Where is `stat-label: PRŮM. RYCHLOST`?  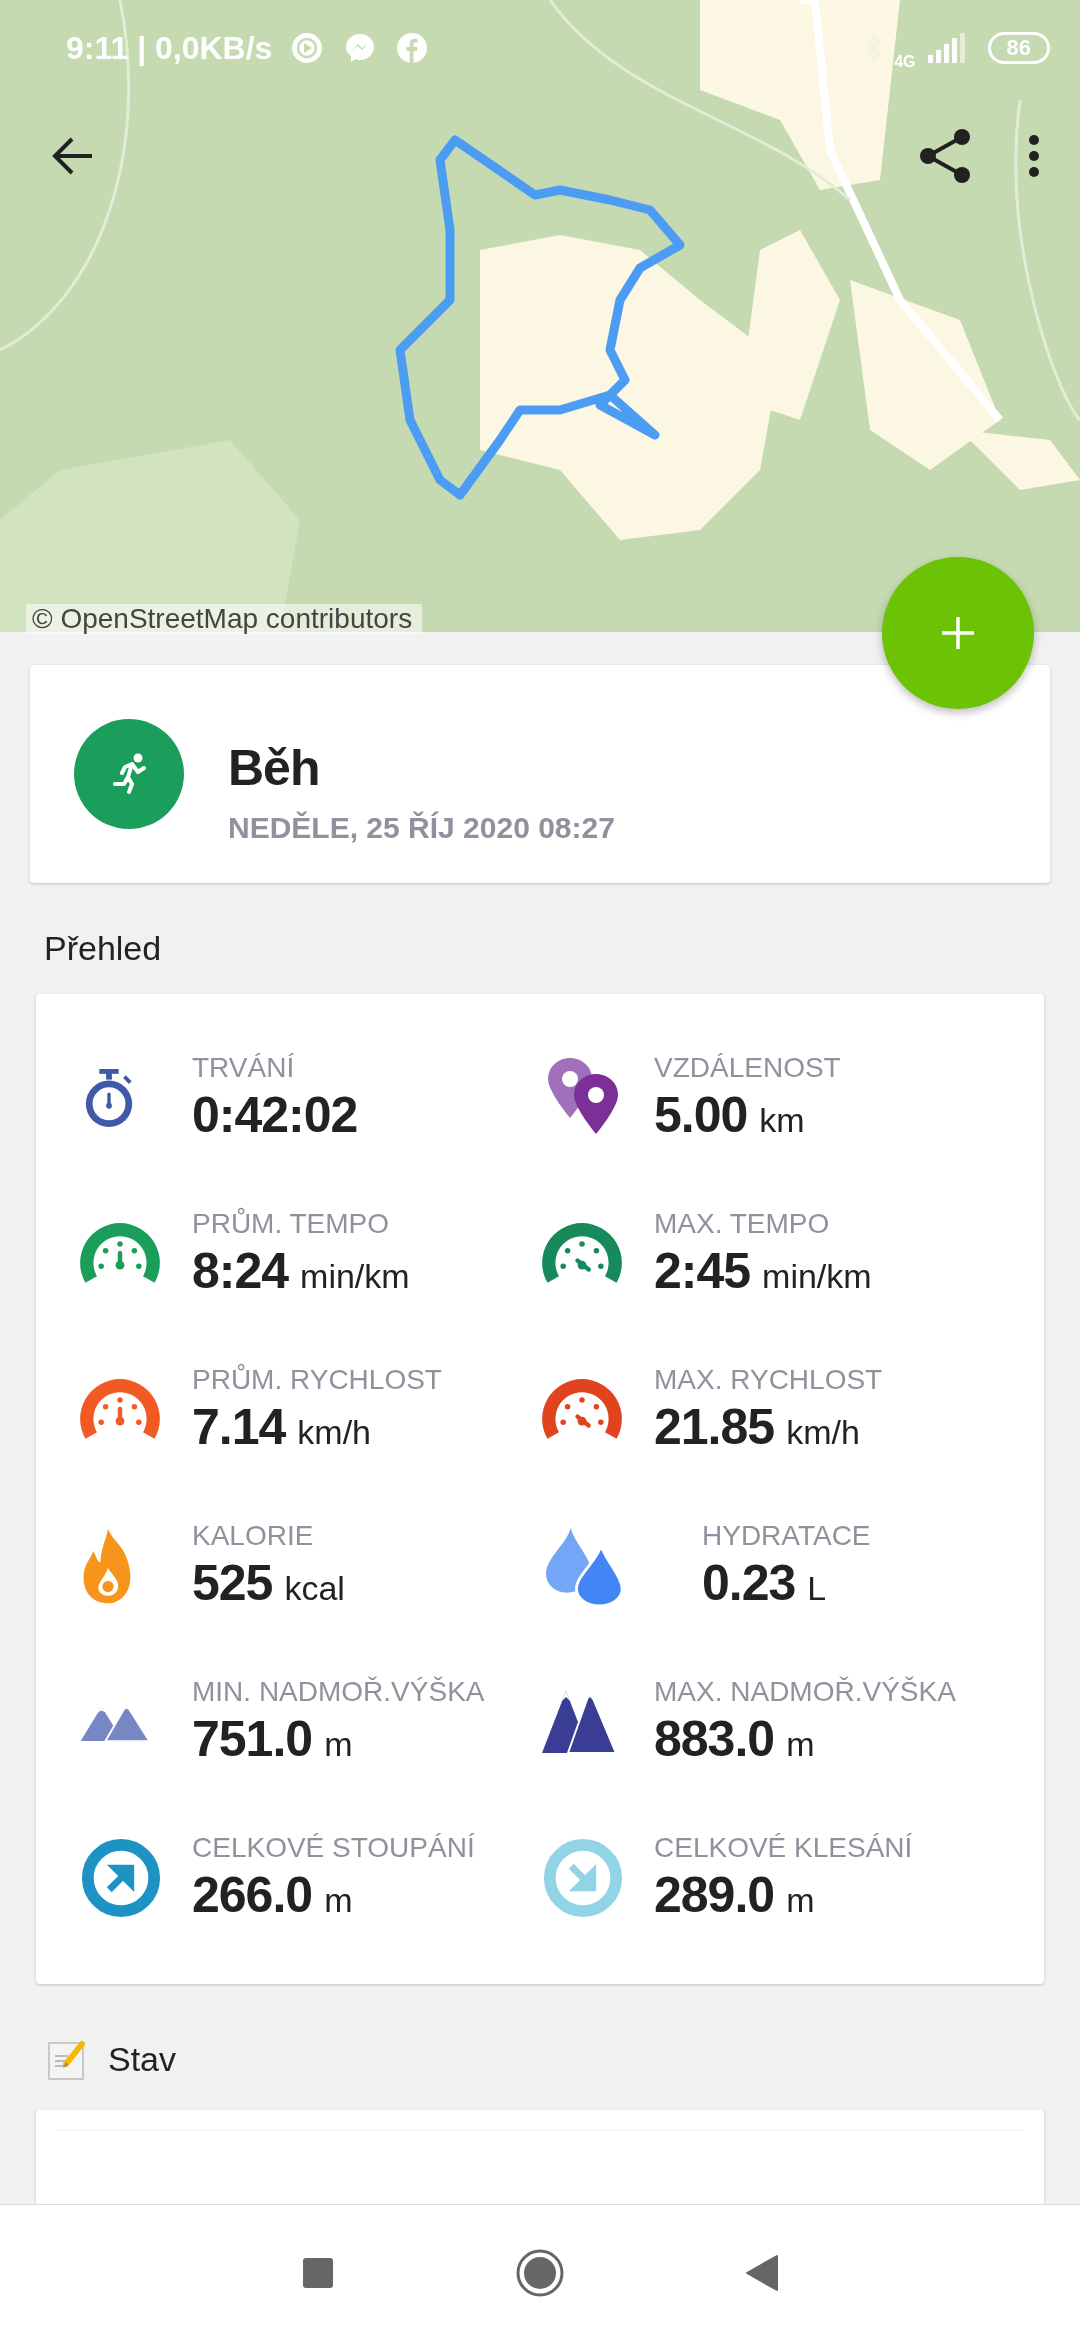
stat-label: PRŮM. RYCHLOST is located at coordinates (317, 1380).